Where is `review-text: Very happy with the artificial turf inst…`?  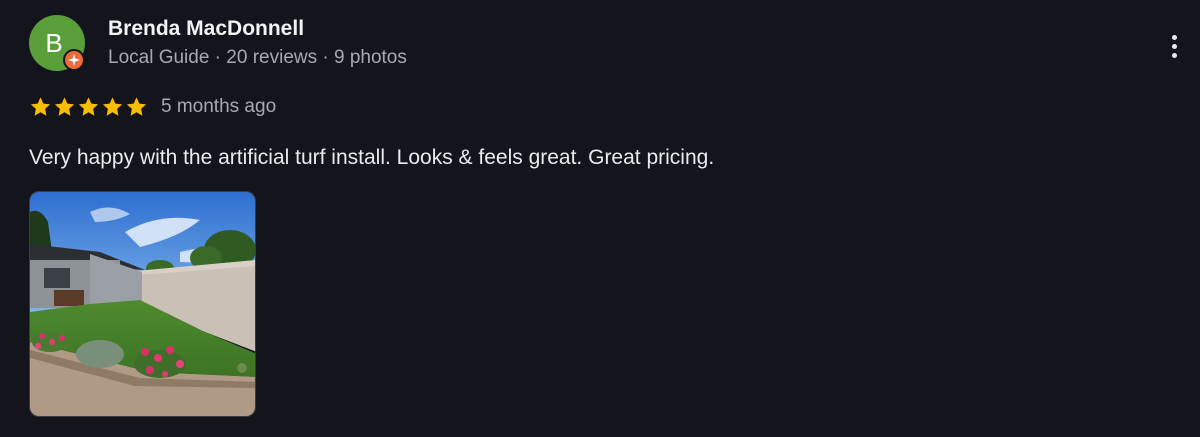 review-text: Very happy with the artificial turf inst… is located at coordinates (372, 157).